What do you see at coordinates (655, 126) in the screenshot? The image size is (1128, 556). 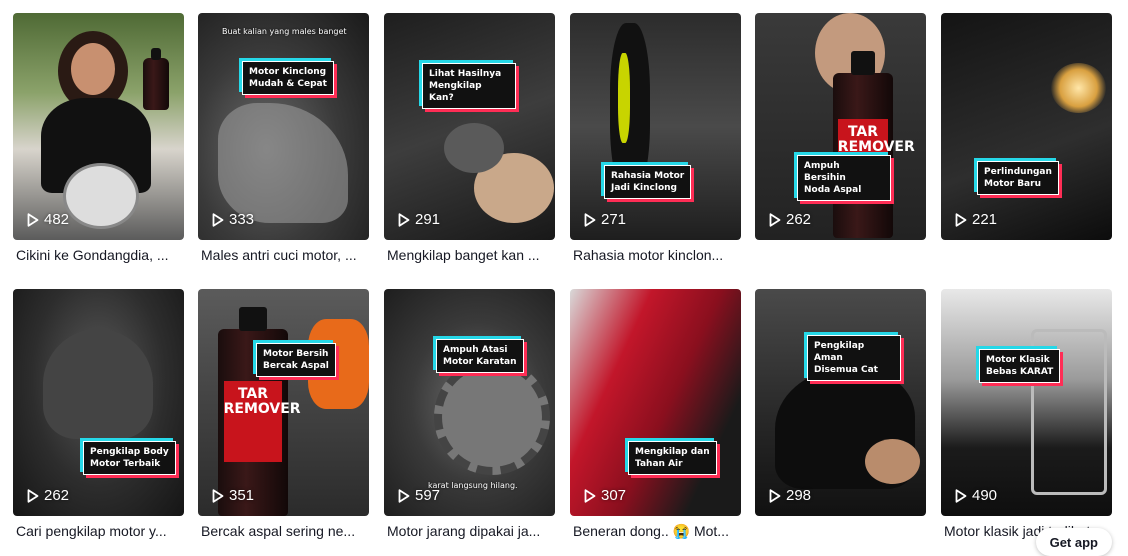 I see `video-thumbnail: Rahasia Motor Jadi Kinclong 271` at bounding box center [655, 126].